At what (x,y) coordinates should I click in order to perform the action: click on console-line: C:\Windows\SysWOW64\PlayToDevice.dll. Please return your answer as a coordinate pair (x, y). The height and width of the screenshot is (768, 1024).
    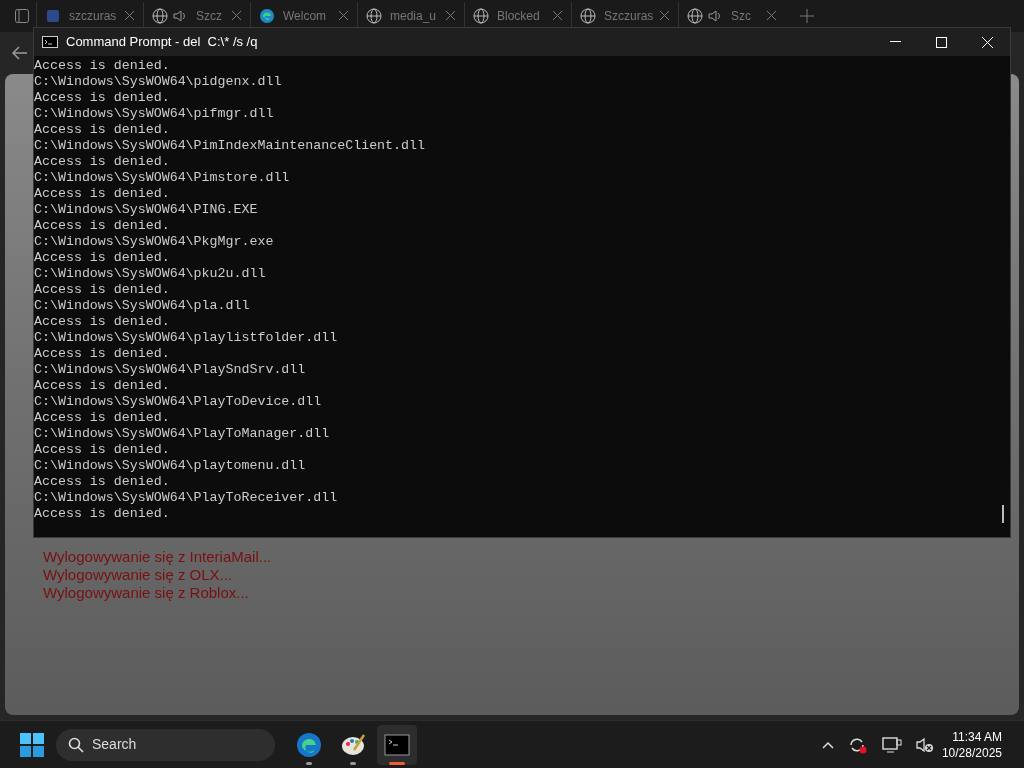
    Looking at the image, I should click on (178, 402).